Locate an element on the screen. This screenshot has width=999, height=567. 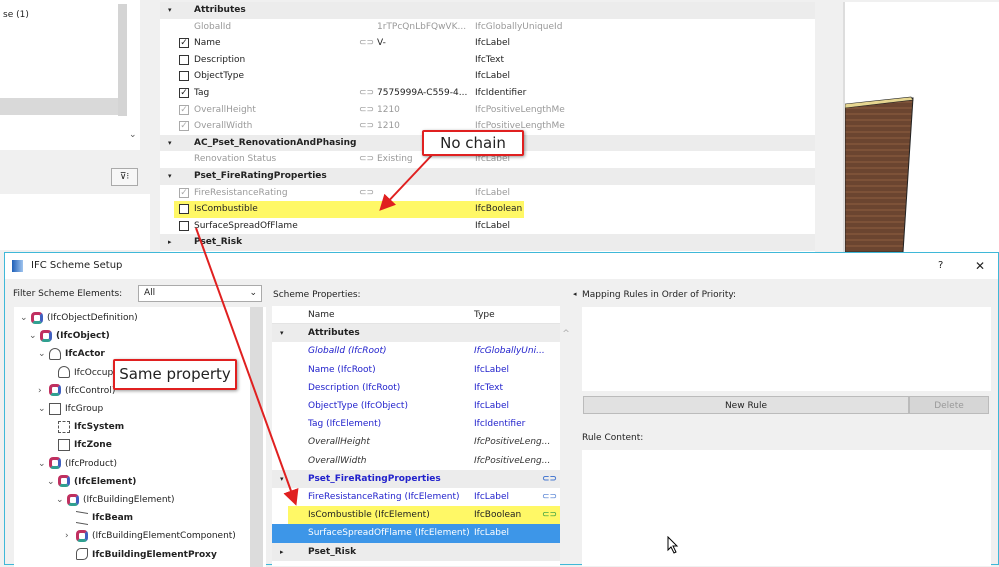
no-chain-arrow is located at coordinates (406, 182).